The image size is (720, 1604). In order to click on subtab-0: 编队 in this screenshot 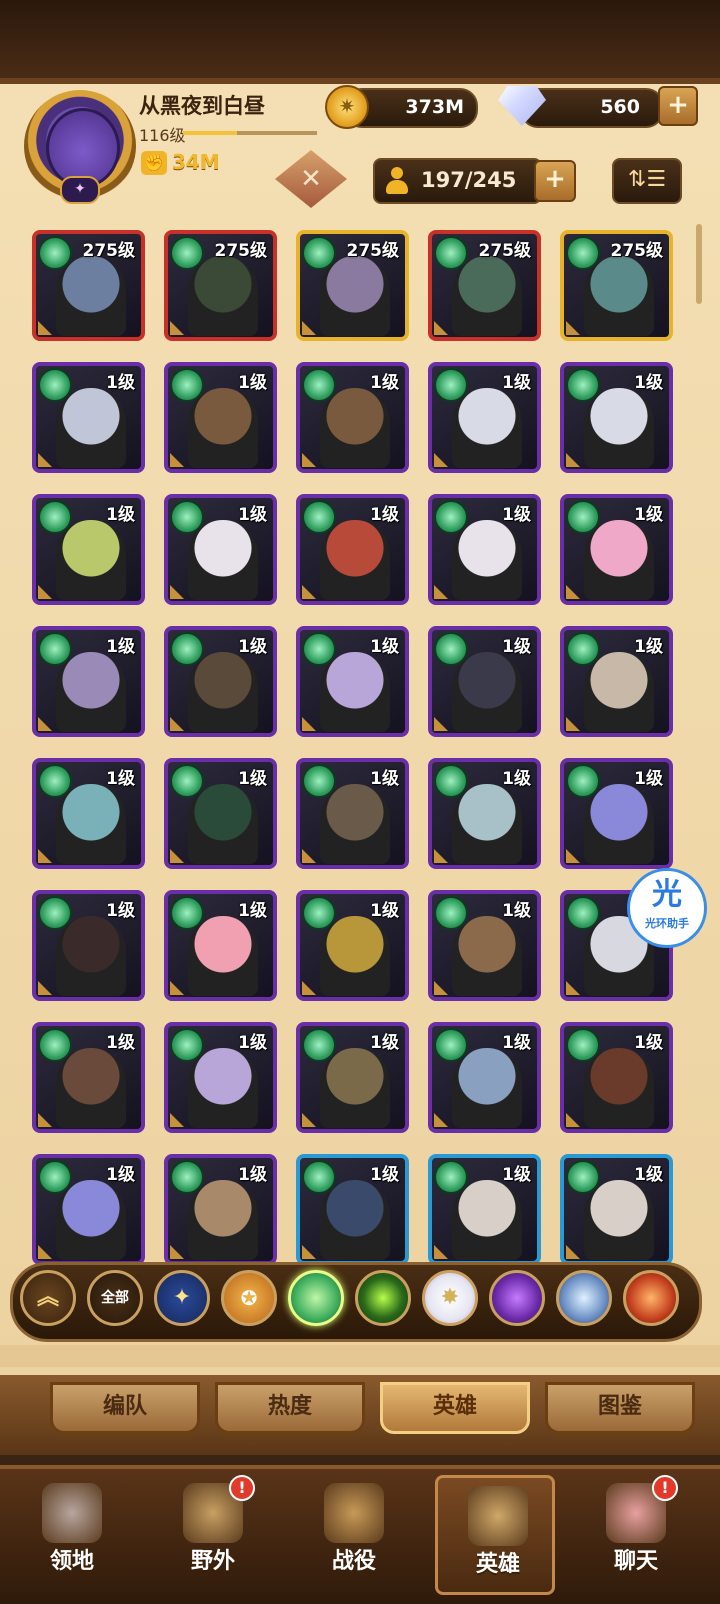, I will do `click(125, 1408)`.